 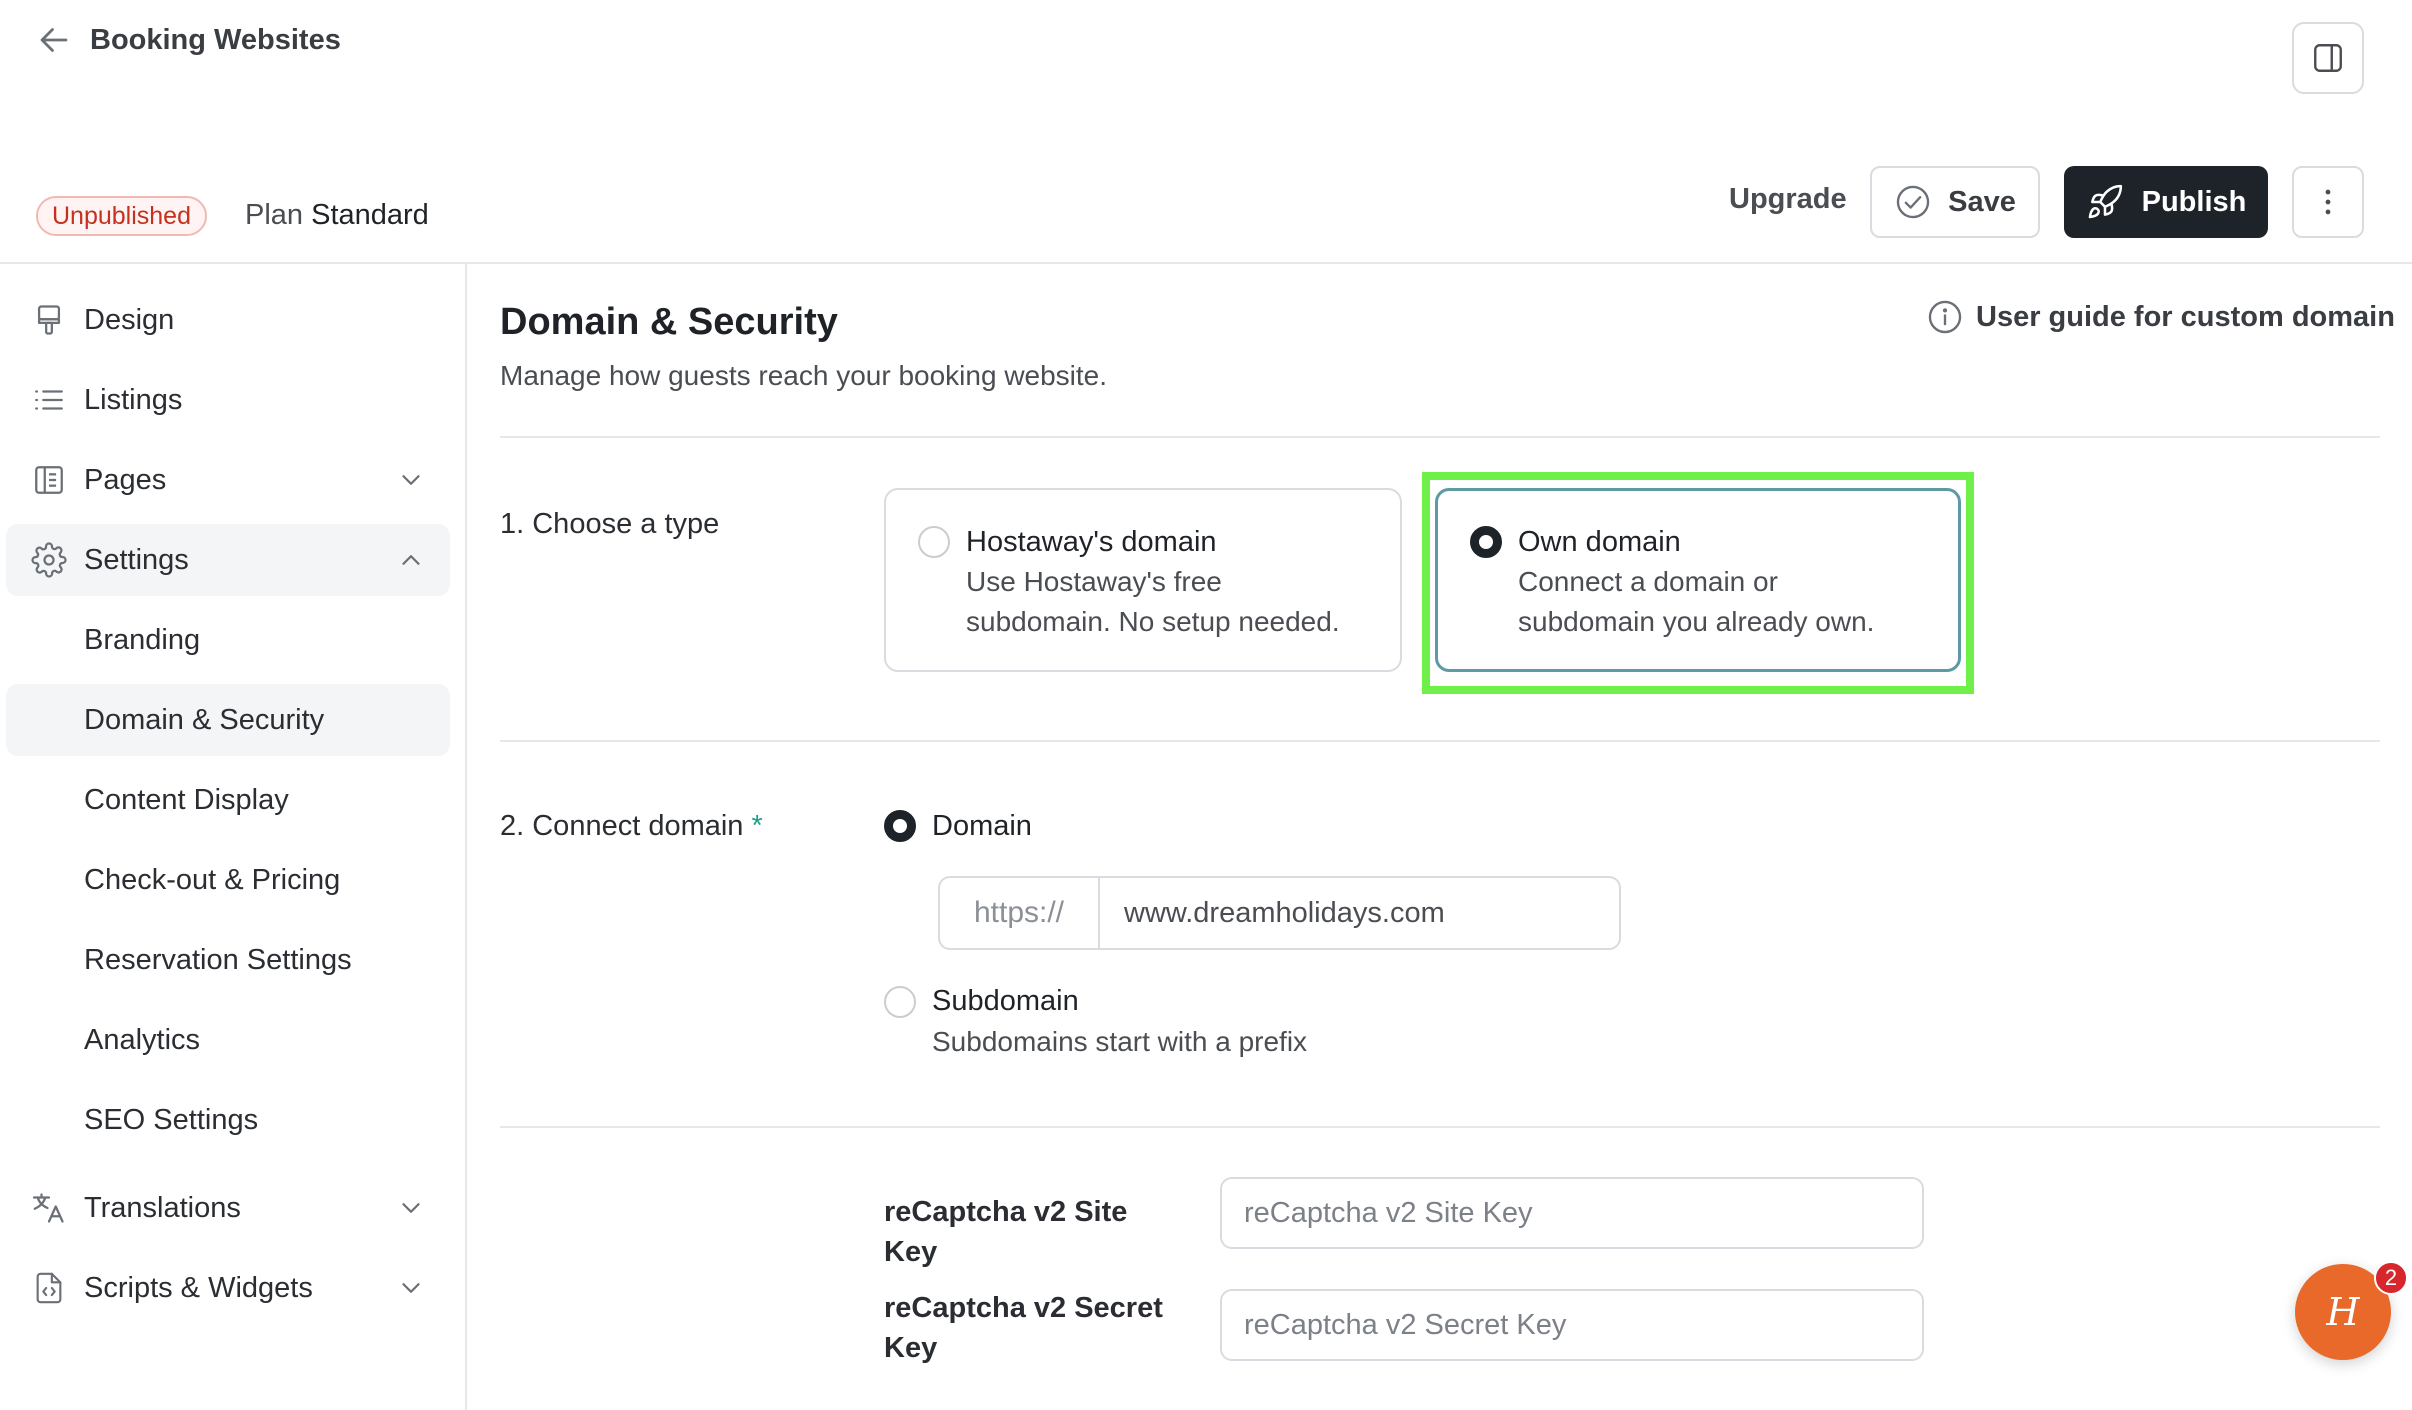 I want to click on sidebar-subitem-seo-settings: SEO Settings, so click(x=228, y=1120).